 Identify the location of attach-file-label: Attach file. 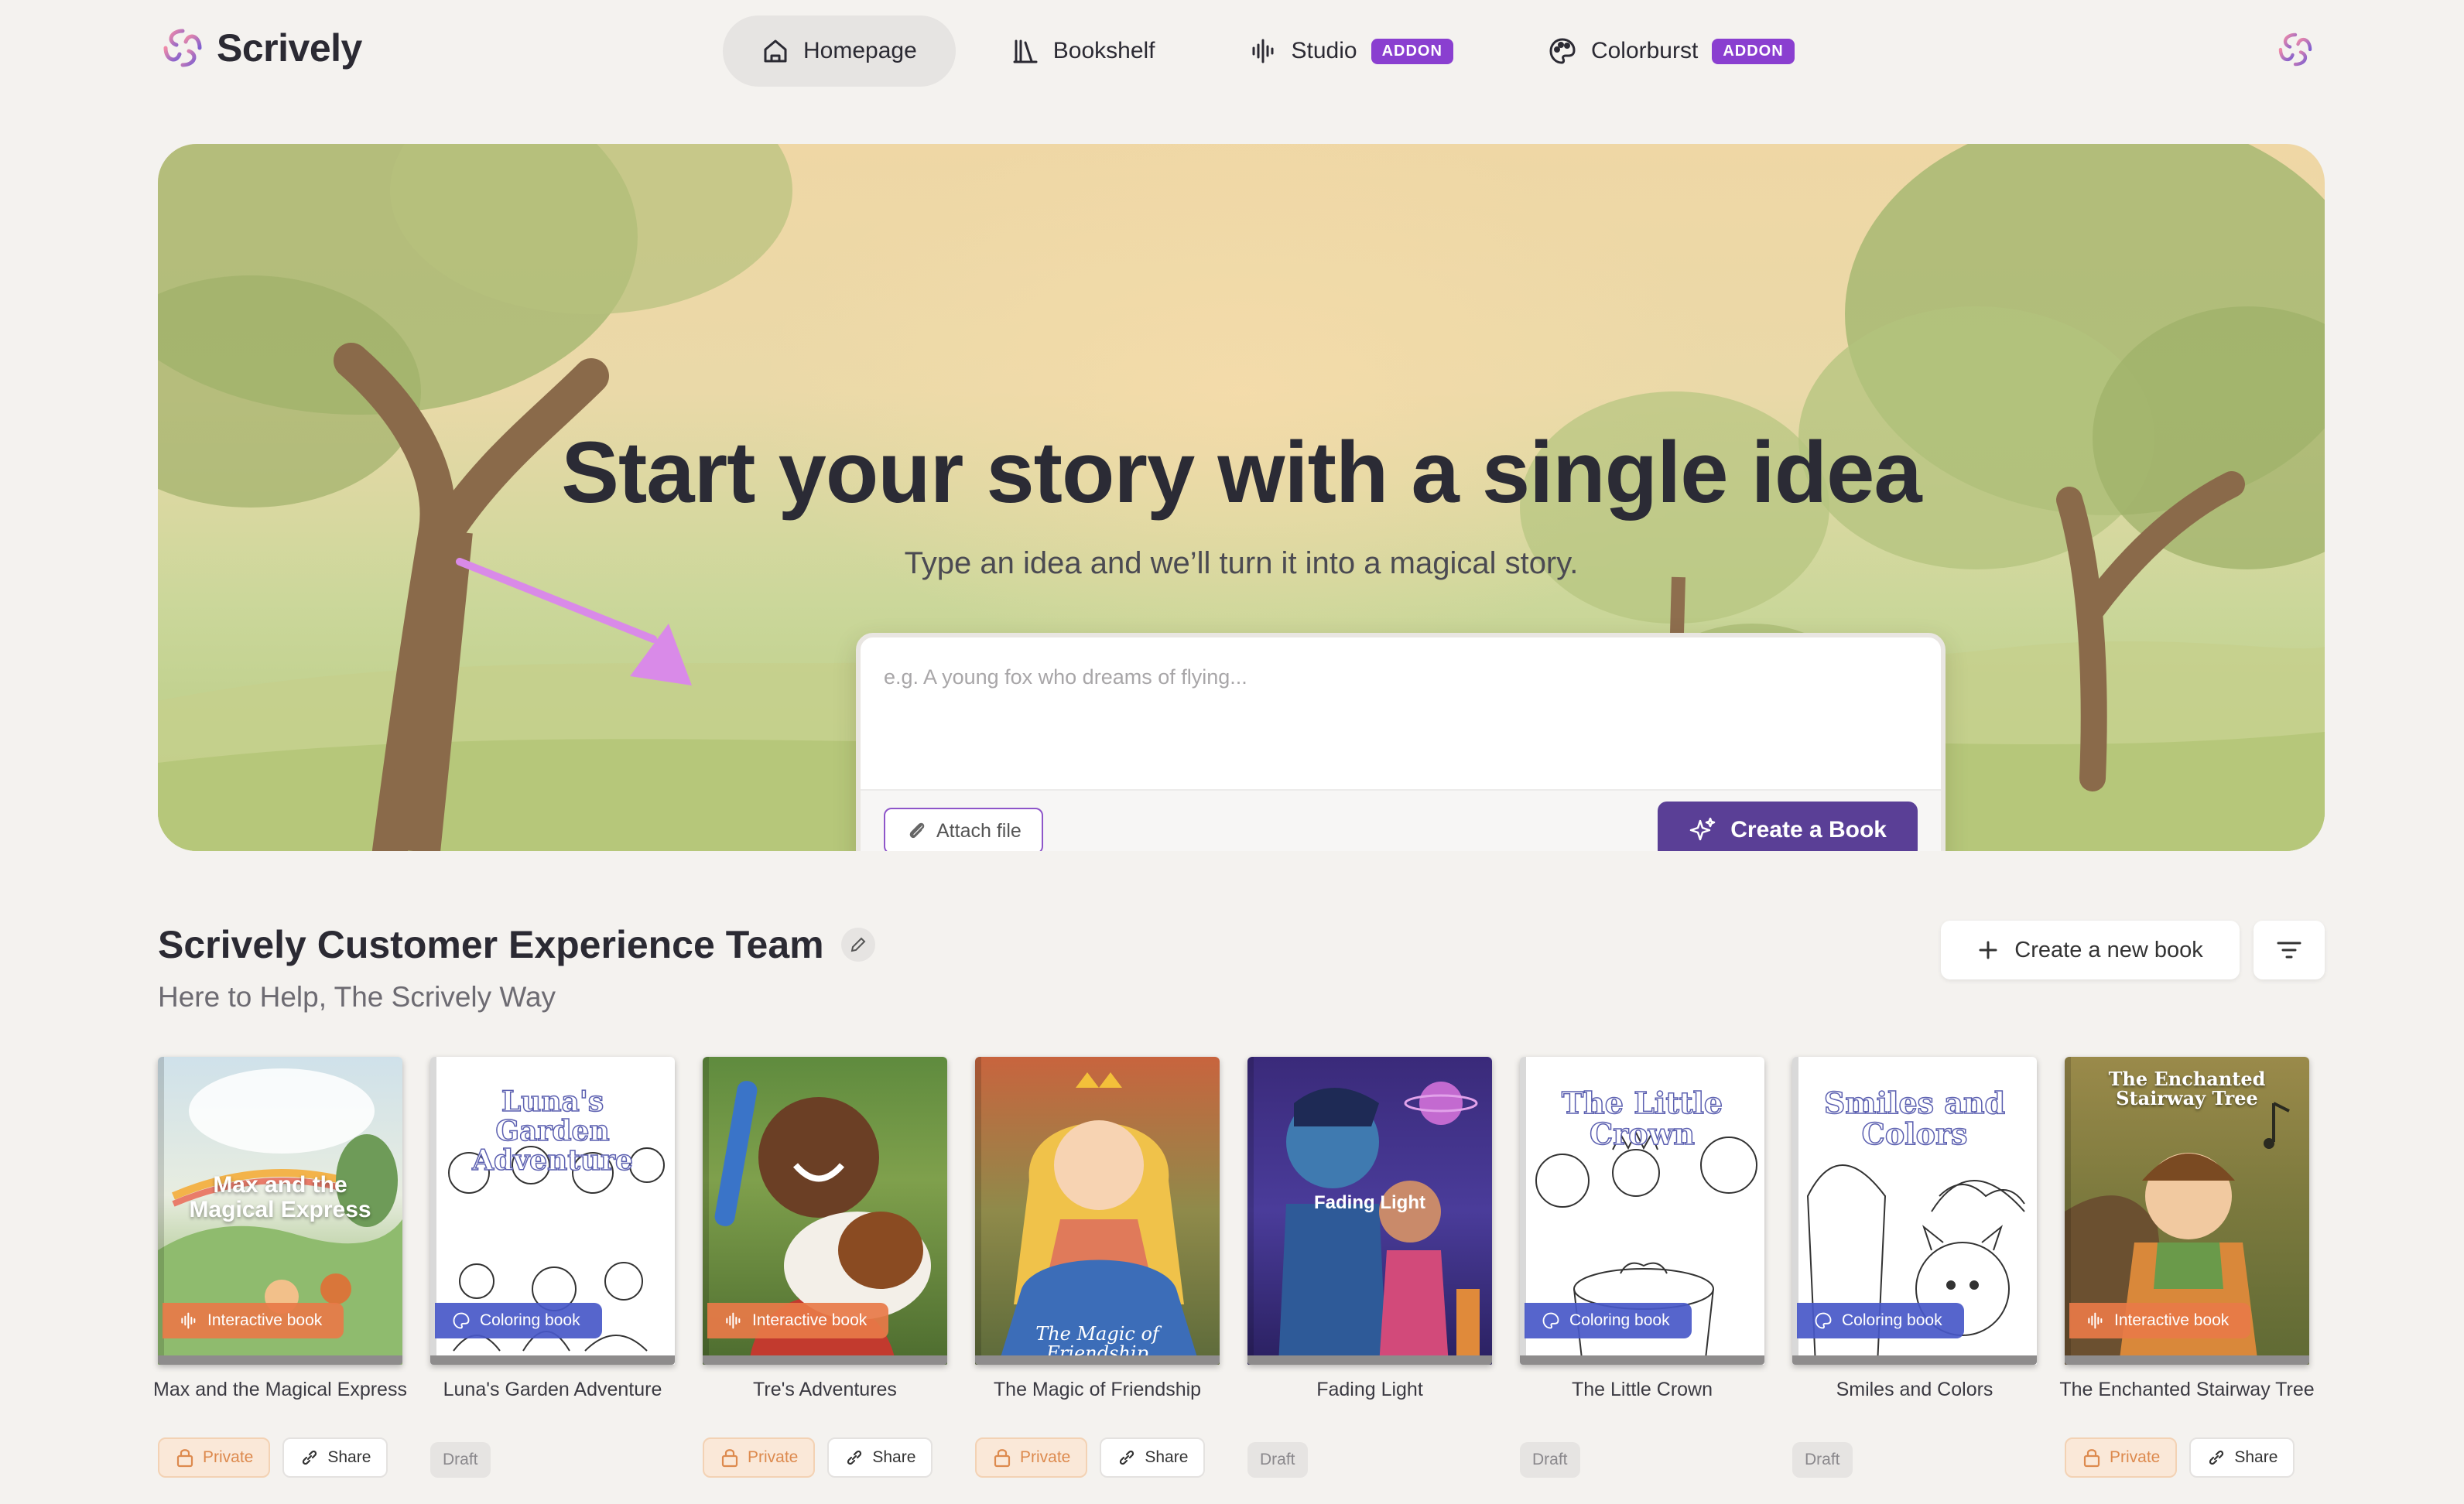
(979, 830).